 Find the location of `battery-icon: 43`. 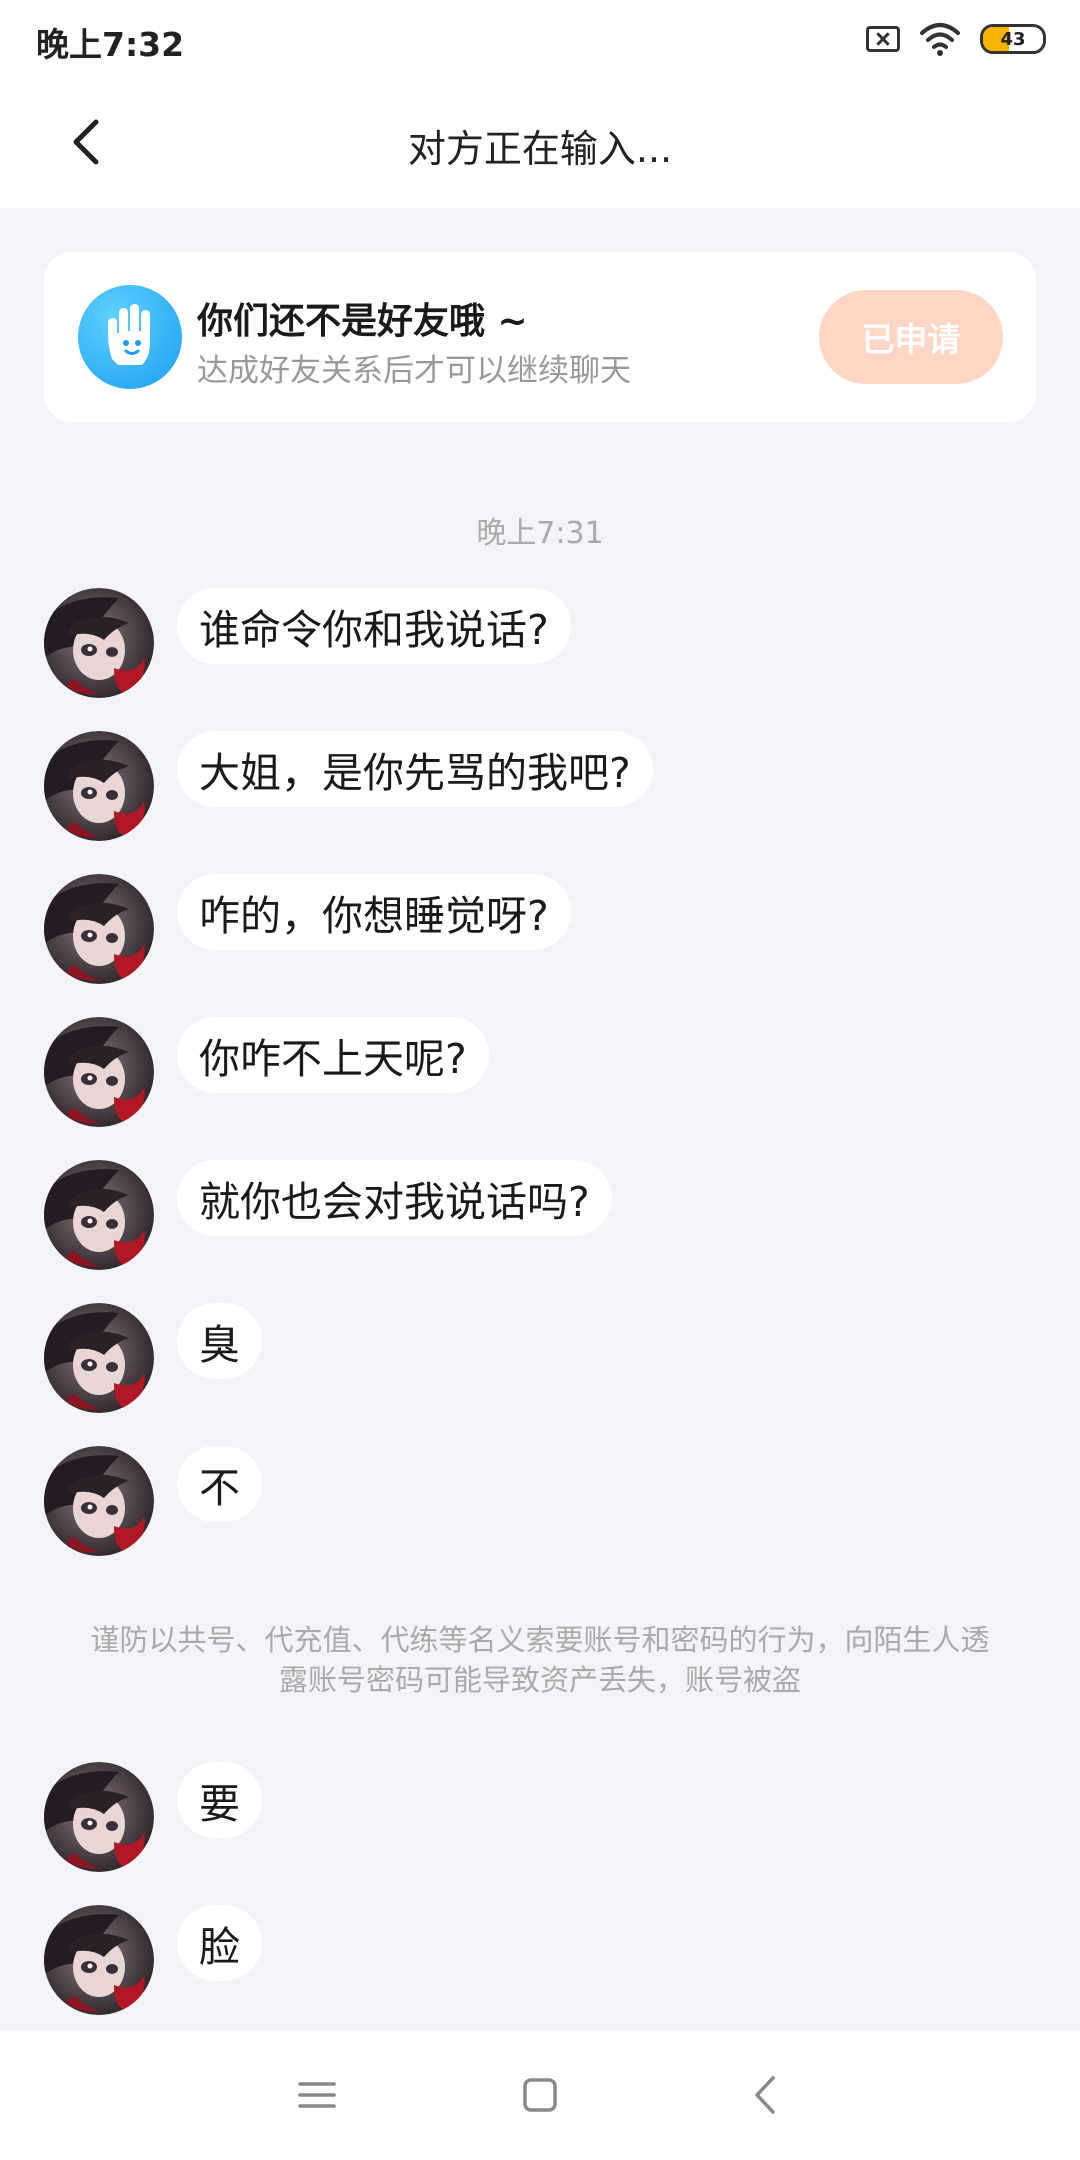

battery-icon: 43 is located at coordinates (1013, 39).